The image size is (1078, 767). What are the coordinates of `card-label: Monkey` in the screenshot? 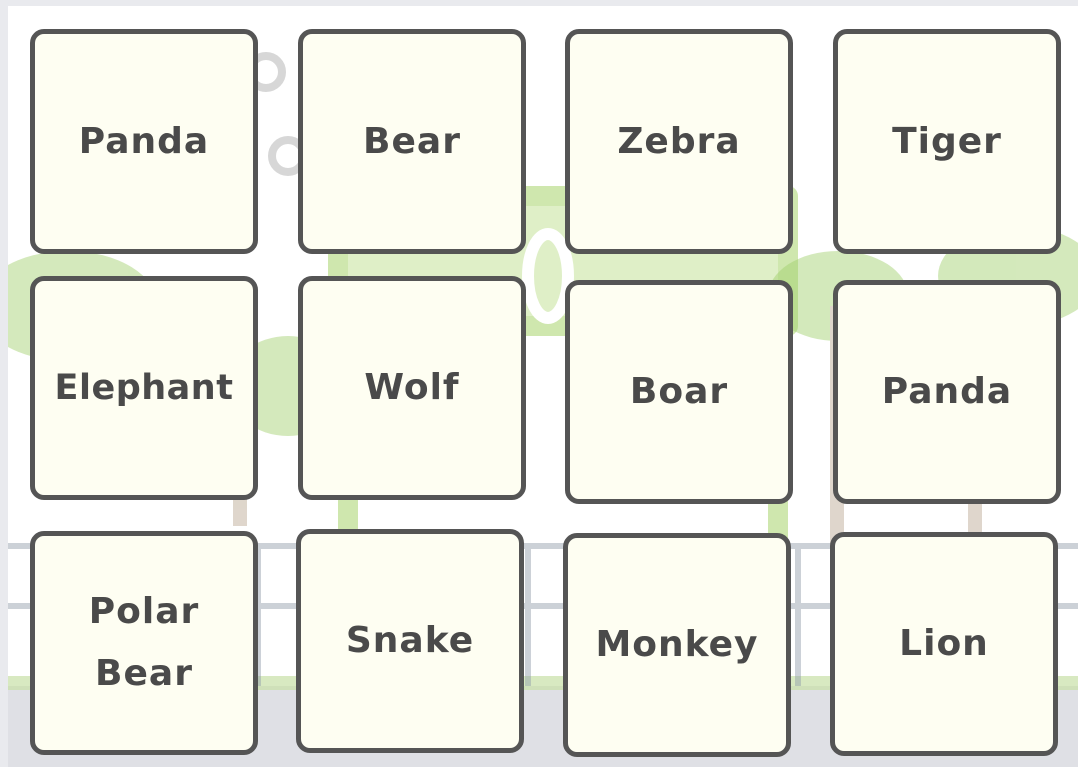 It's located at (677, 644).